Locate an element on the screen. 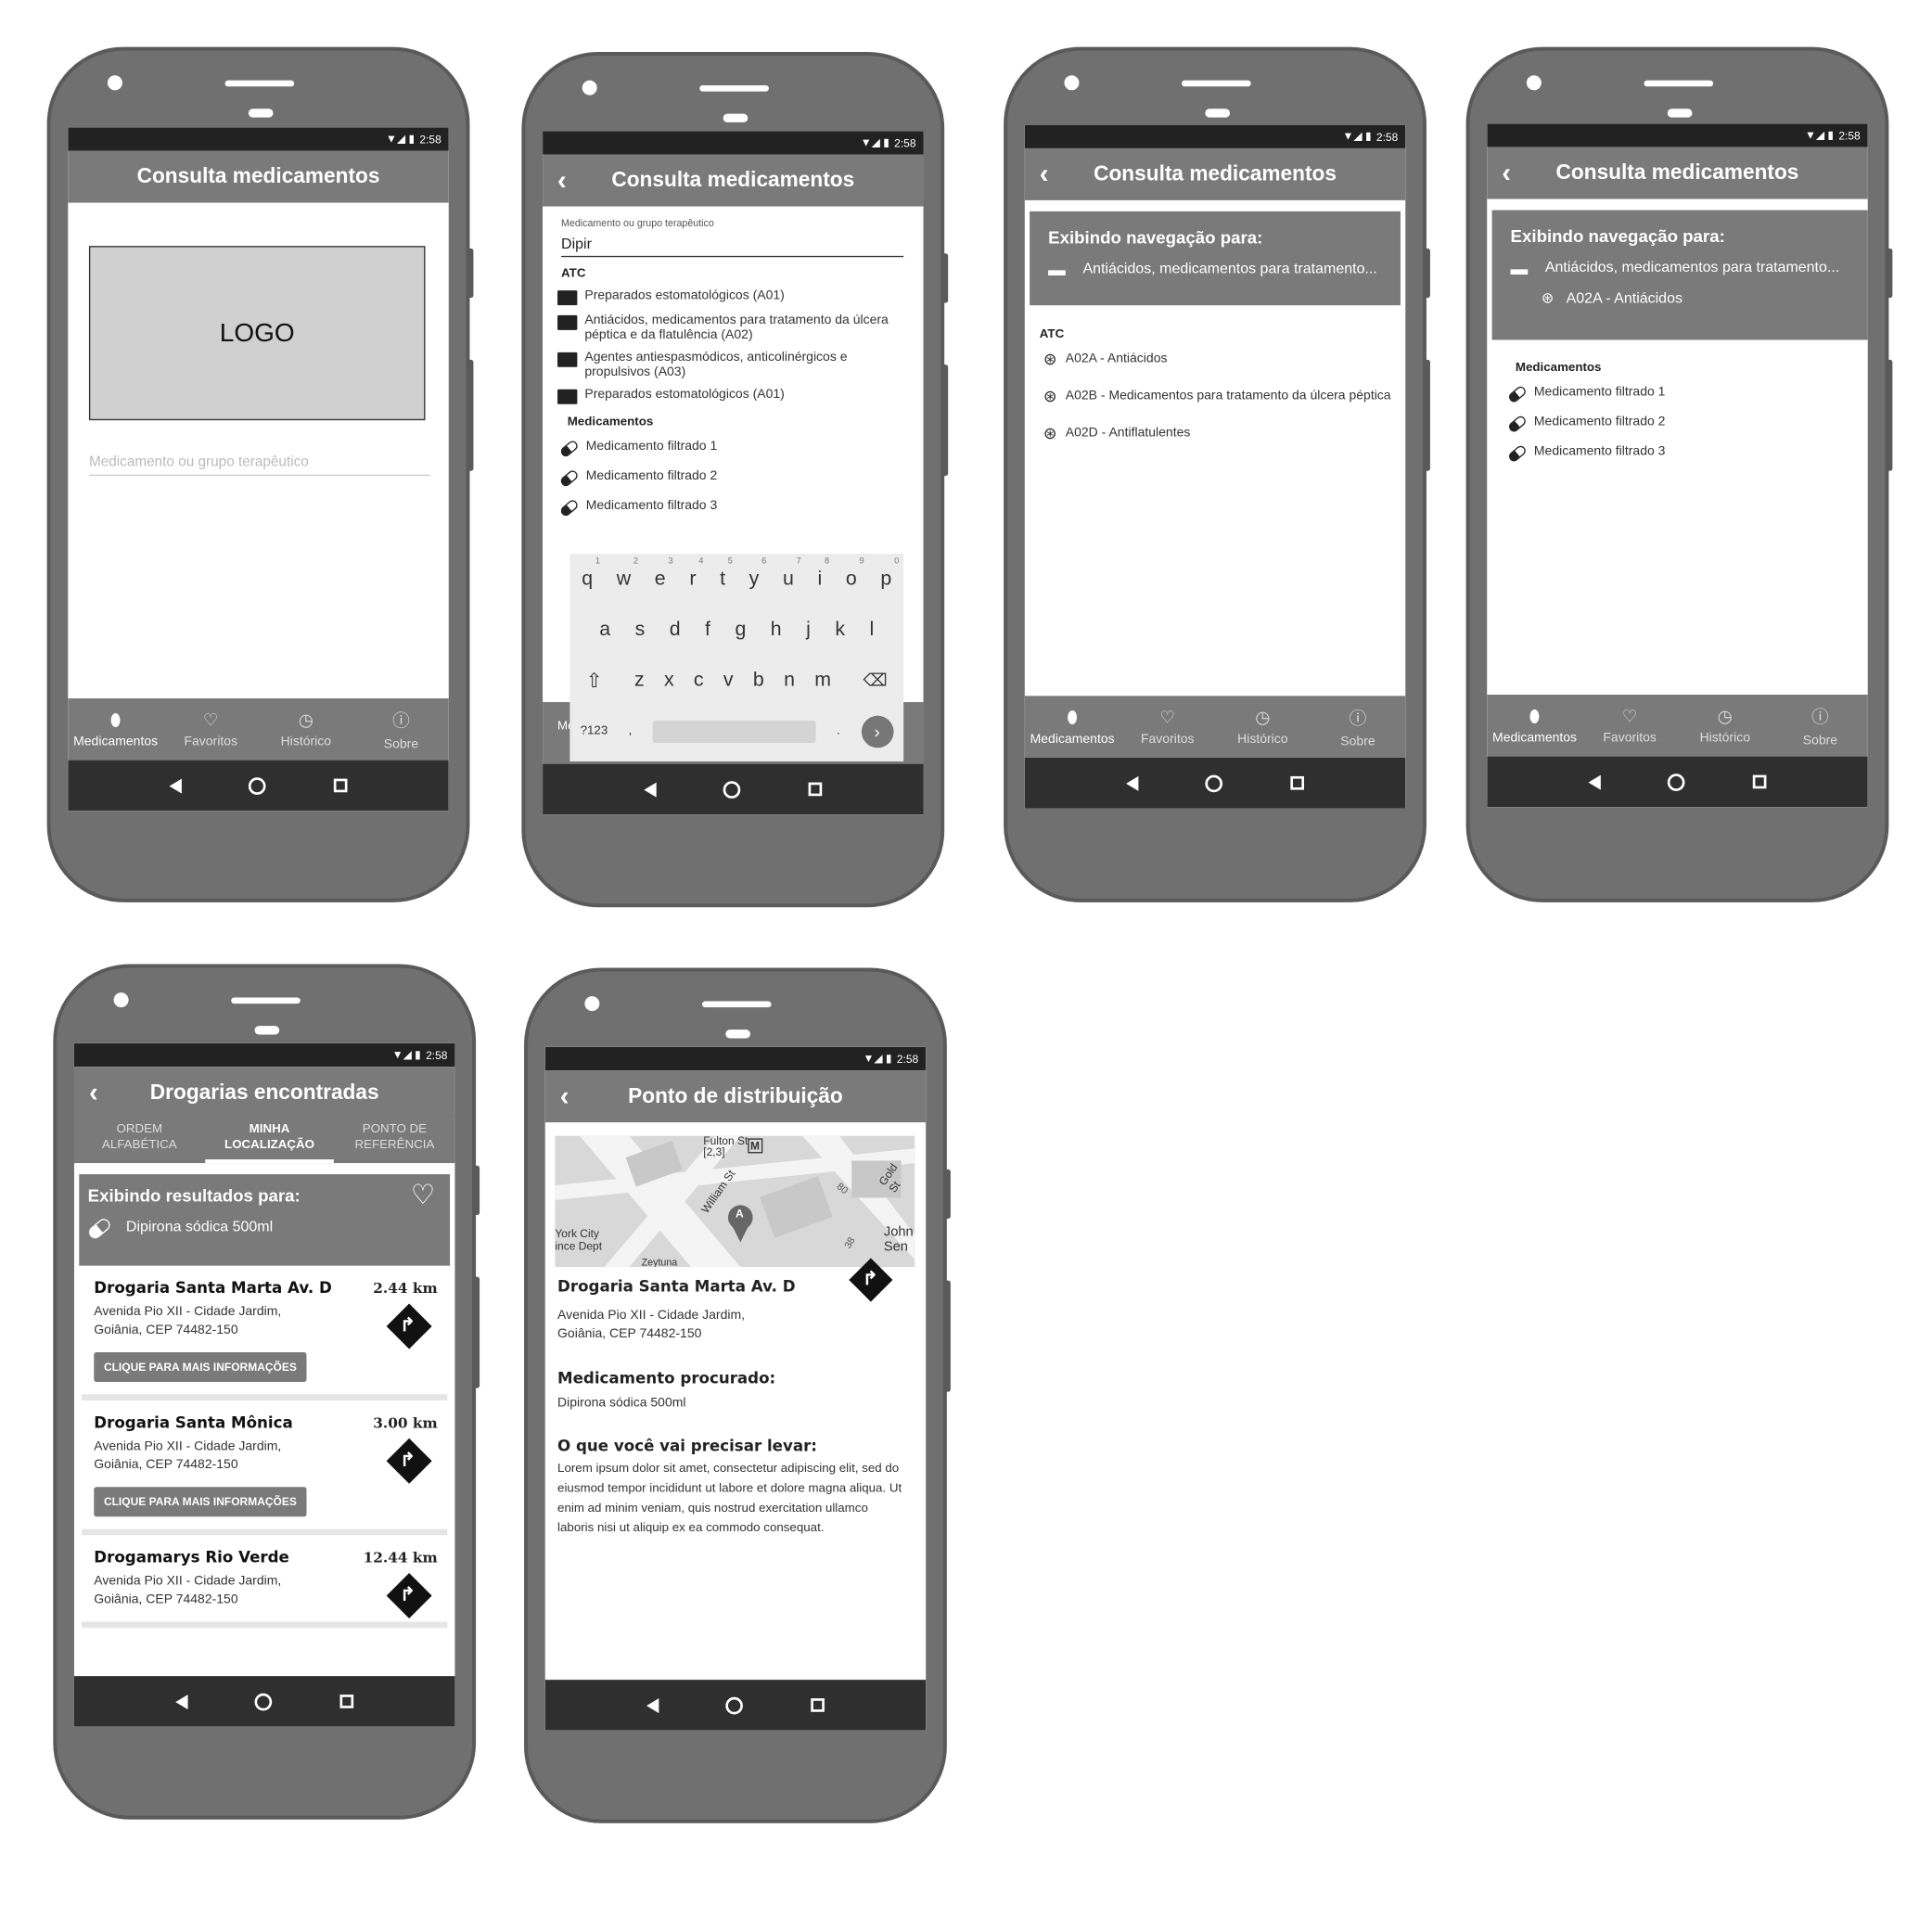 The image size is (1932, 1931). keyboard-letters: zxcvbnm is located at coordinates (732, 681).